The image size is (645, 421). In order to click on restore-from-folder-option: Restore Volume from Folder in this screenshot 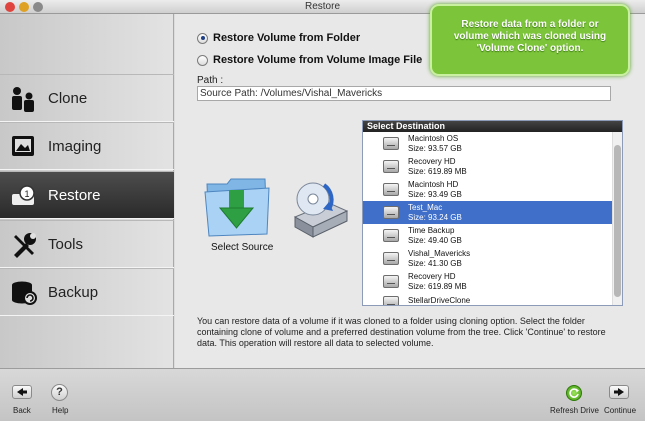, I will do `click(278, 38)`.